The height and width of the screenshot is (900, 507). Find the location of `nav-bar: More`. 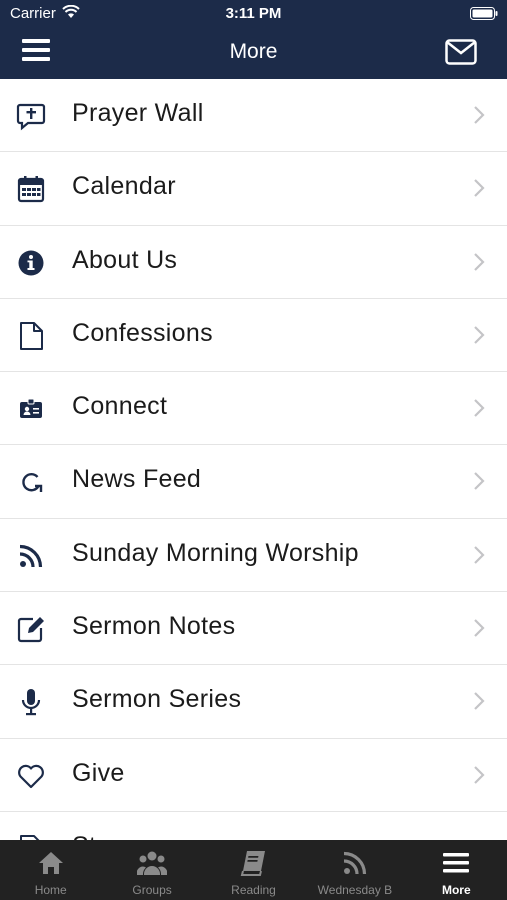

nav-bar: More is located at coordinates (253, 53).